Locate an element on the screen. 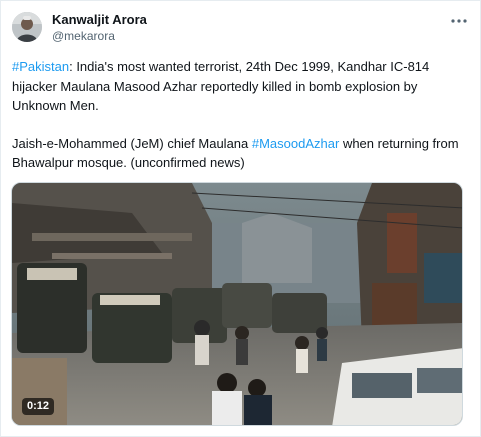 The height and width of the screenshot is (437, 481). avatar is located at coordinates (27, 27).